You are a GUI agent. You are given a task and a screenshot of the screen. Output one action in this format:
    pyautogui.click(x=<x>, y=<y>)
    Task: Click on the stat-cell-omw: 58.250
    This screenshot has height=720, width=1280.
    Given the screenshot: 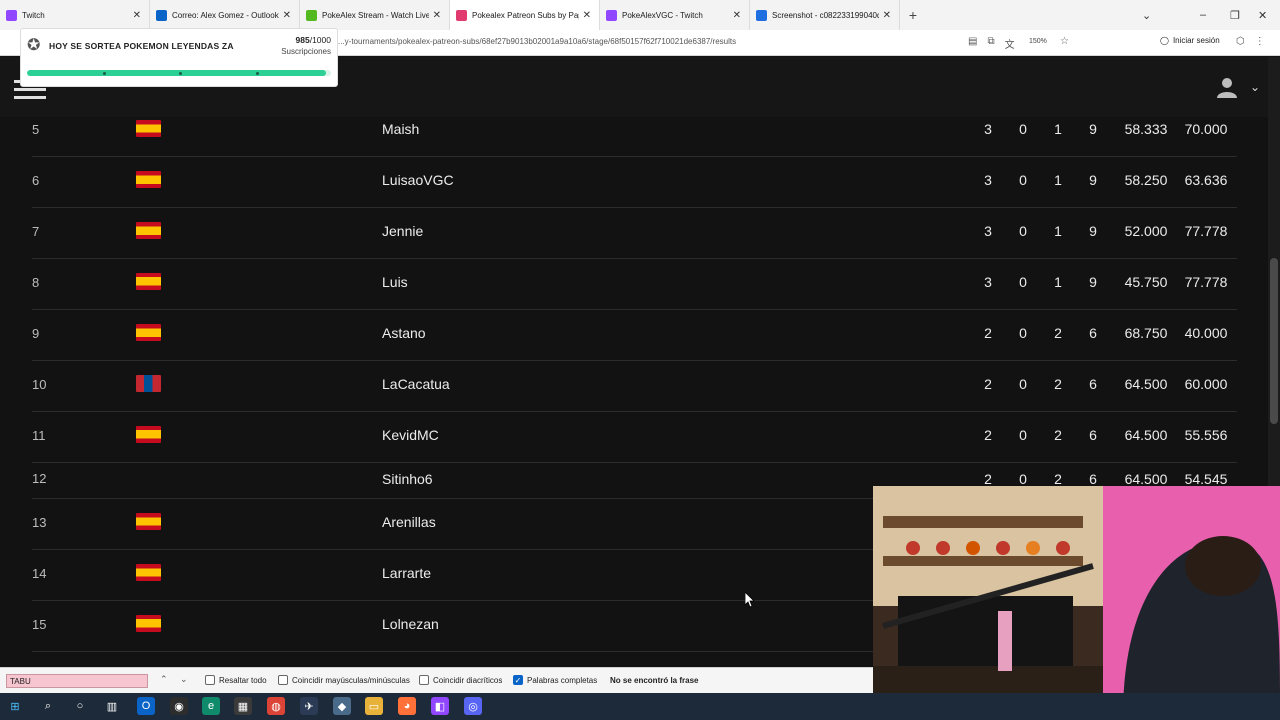 What is the action you would take?
    pyautogui.click(x=1146, y=180)
    